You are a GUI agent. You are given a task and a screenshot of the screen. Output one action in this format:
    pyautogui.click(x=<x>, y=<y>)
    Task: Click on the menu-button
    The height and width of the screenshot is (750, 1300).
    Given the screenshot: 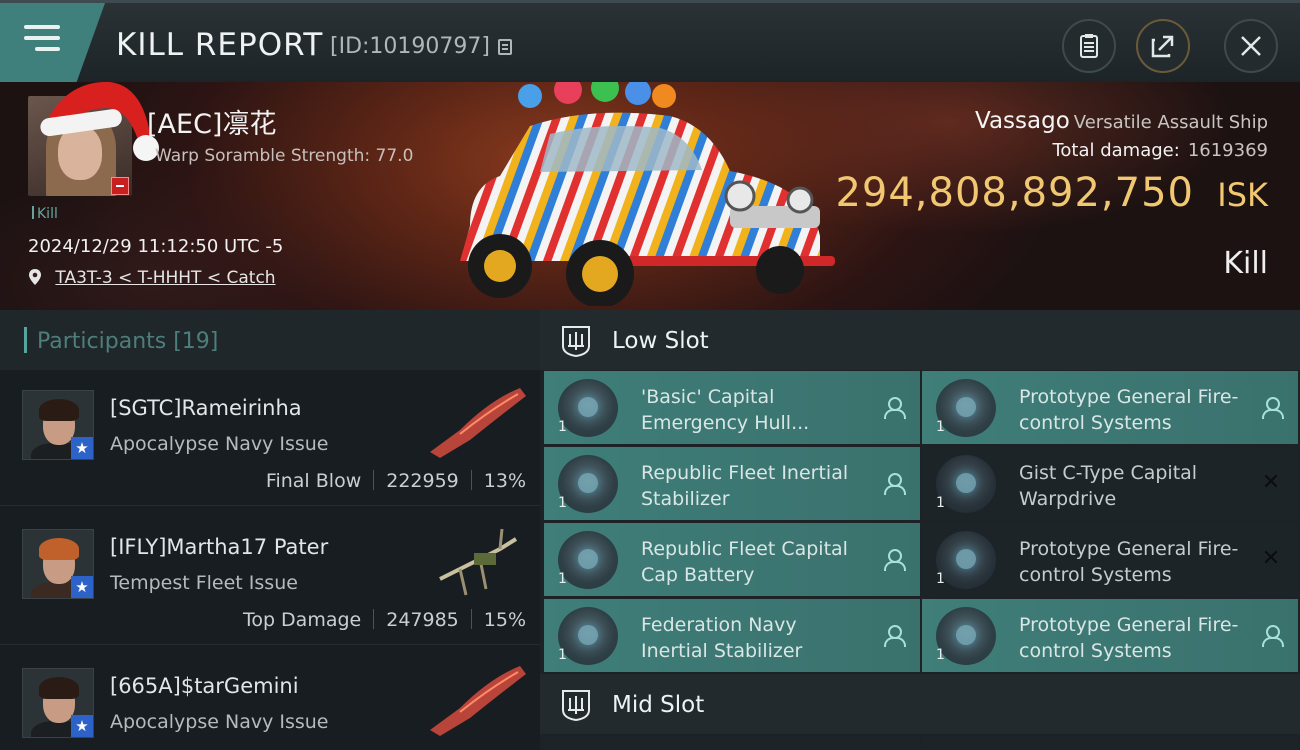 What is the action you would take?
    pyautogui.click(x=52, y=44)
    